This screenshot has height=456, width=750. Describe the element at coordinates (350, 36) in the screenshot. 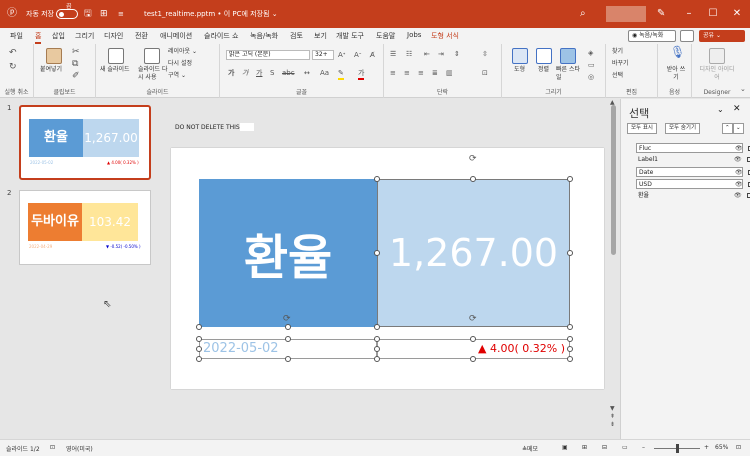

I see `tab-developer: 개발 도구` at that location.